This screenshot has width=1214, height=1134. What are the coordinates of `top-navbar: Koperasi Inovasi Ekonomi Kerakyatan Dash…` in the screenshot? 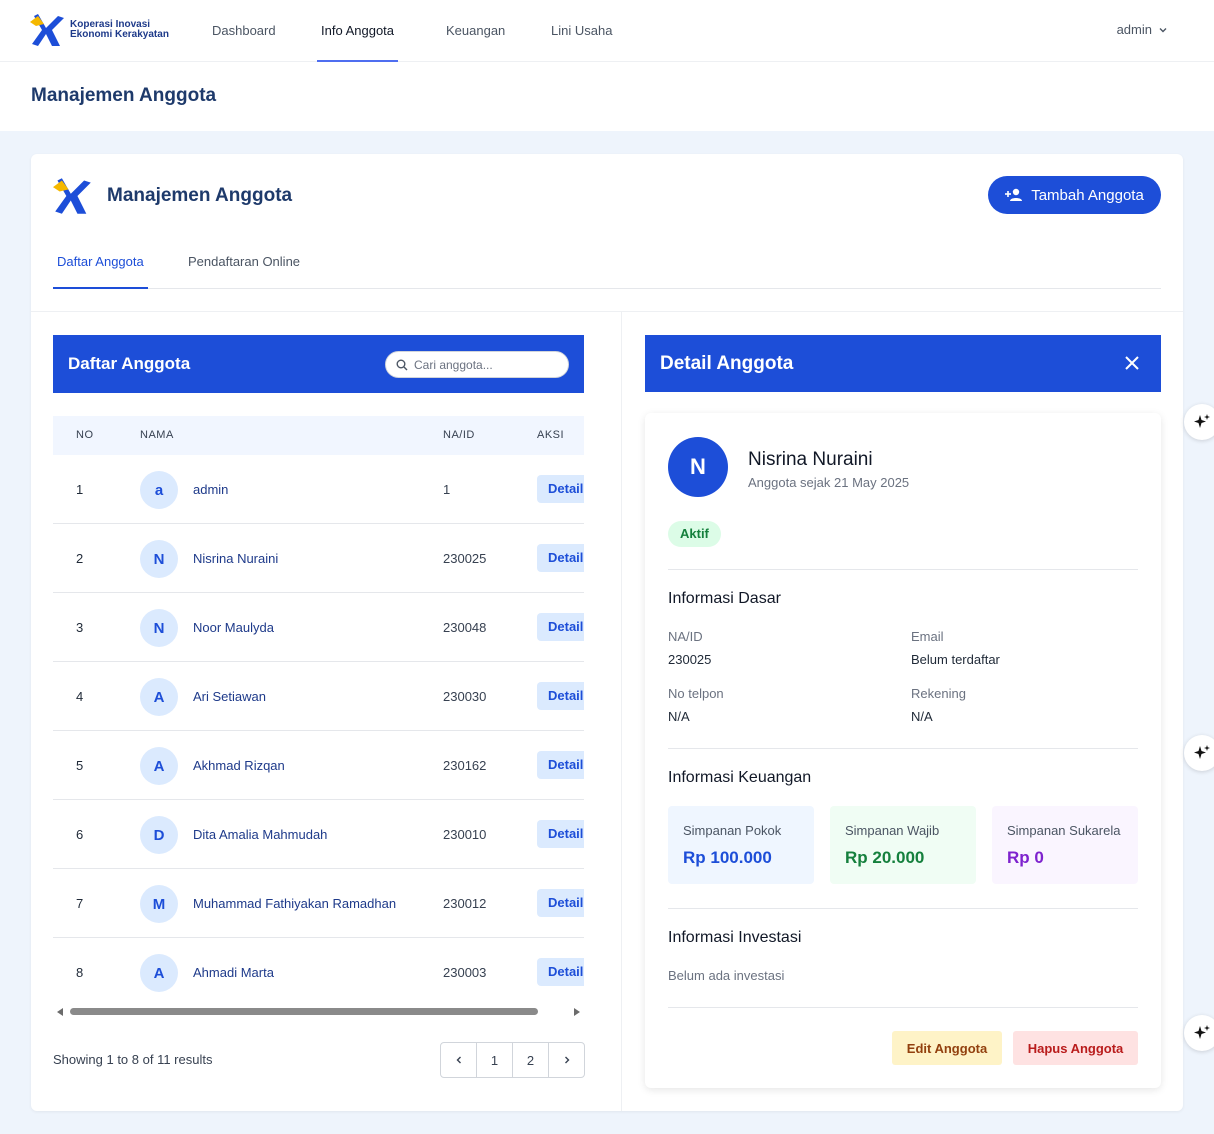 It's located at (607, 31).